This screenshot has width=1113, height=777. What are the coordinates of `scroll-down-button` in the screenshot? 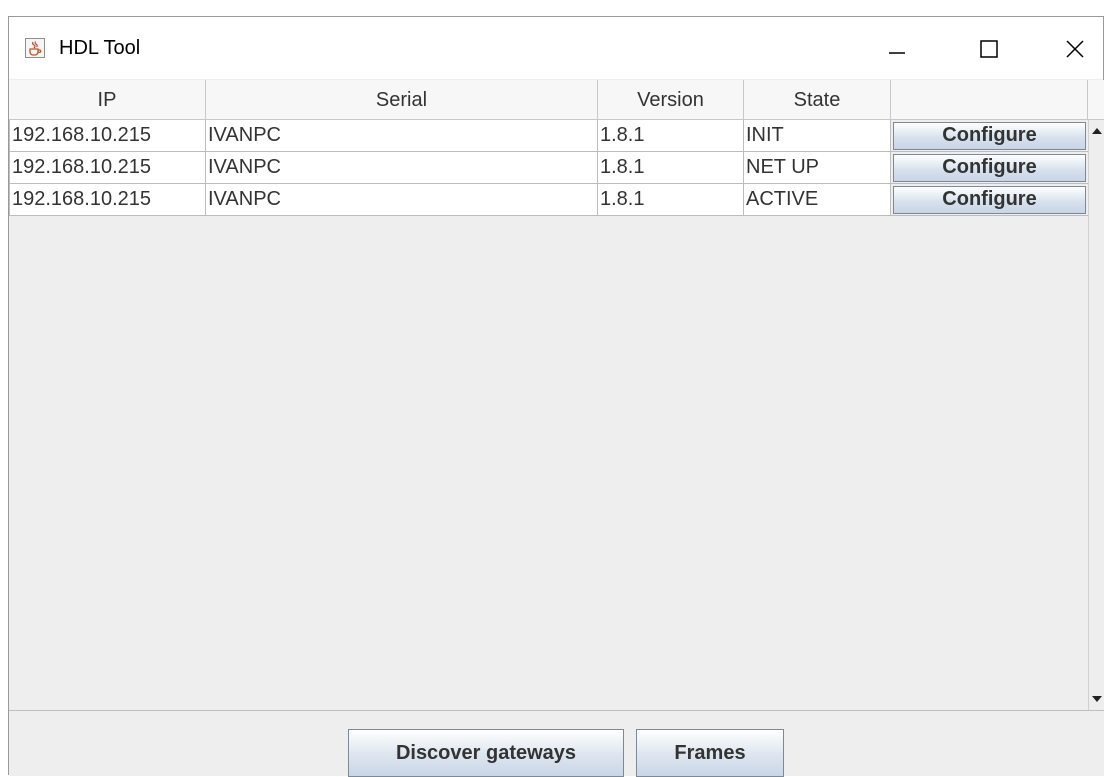 It's located at (1097, 699).